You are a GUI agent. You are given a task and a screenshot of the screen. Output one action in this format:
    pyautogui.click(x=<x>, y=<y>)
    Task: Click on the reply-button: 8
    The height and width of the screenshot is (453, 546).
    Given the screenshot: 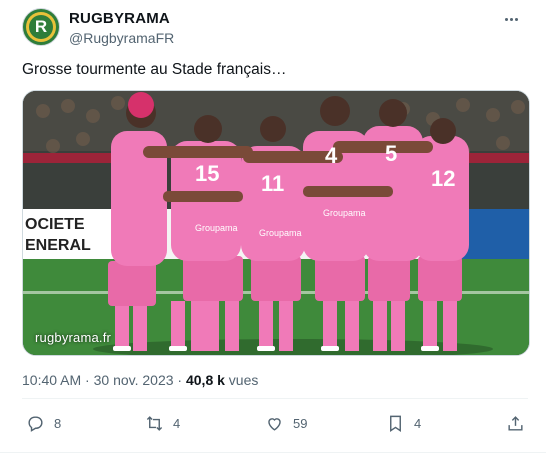 What is the action you would take?
    pyautogui.click(x=43, y=423)
    